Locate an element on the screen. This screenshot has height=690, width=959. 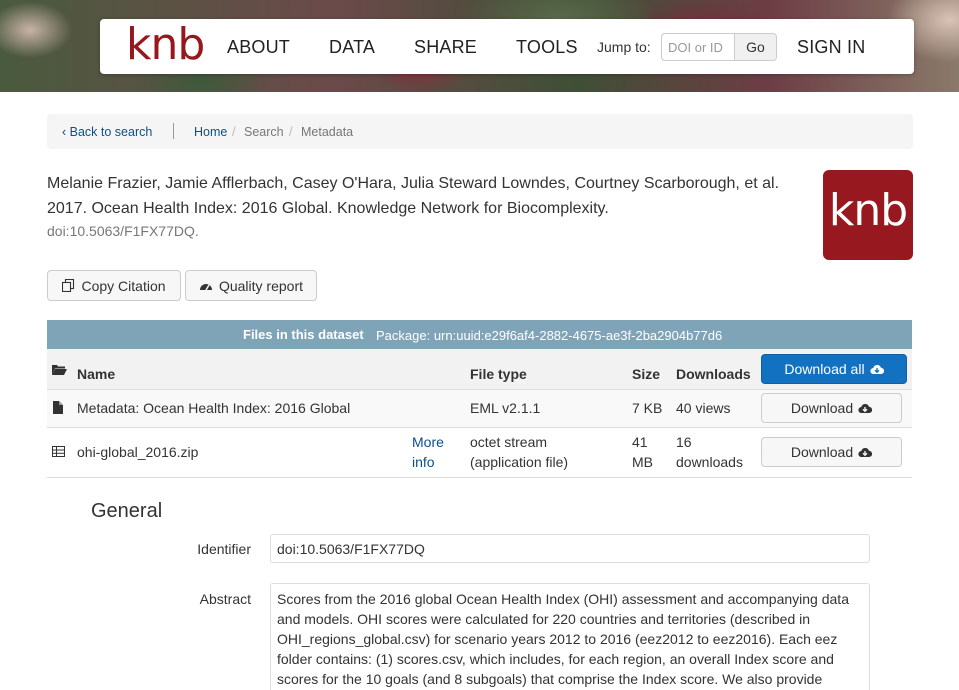
back-to-search-link: ‹ Back to search is located at coordinates (107, 132).